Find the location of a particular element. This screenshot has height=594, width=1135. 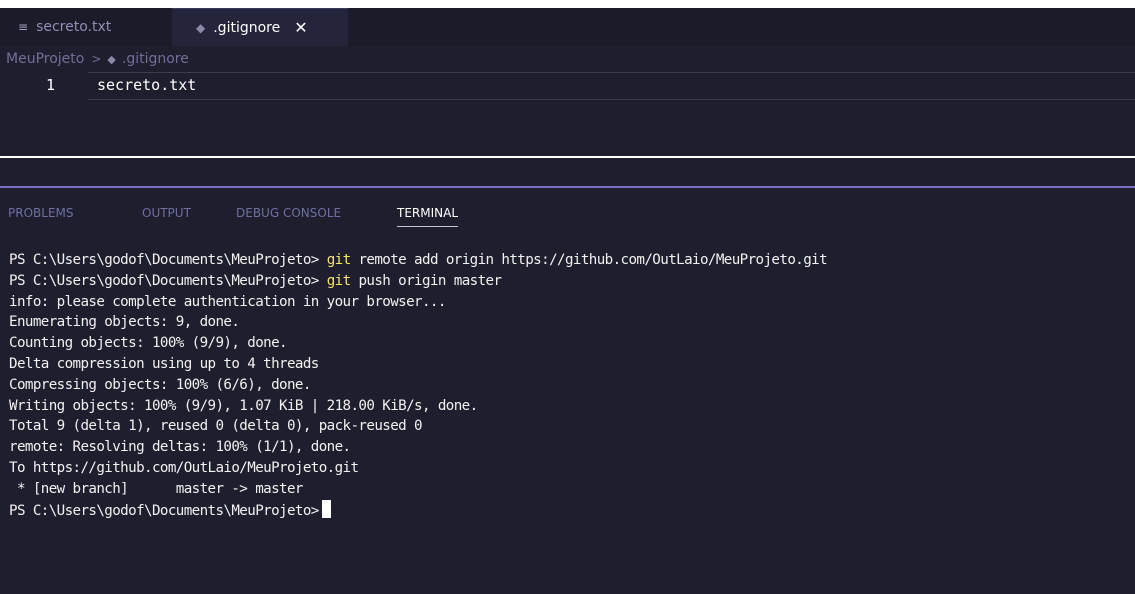

tab-label: .gitignore is located at coordinates (247, 27).